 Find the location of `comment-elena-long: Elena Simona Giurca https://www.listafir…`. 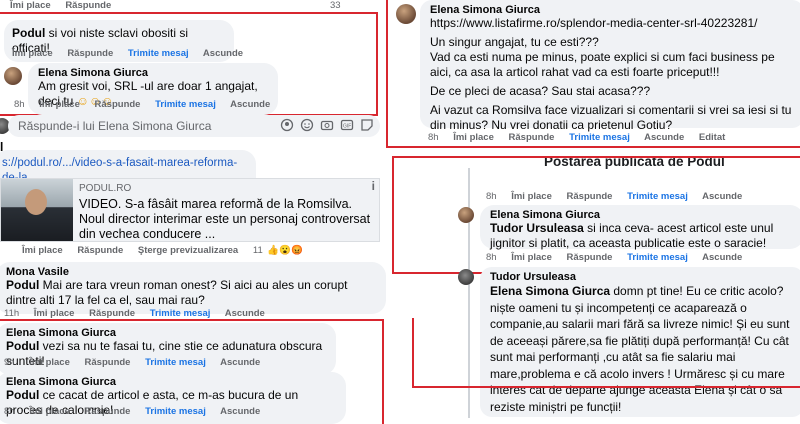

comment-elena-long: Elena Simona Giurca https://www.listafir… is located at coordinates (610, 66).